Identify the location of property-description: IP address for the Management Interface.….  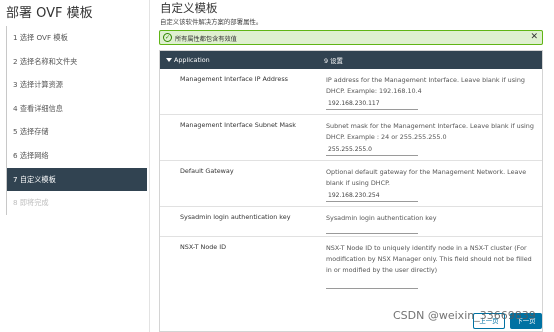
(425, 85).